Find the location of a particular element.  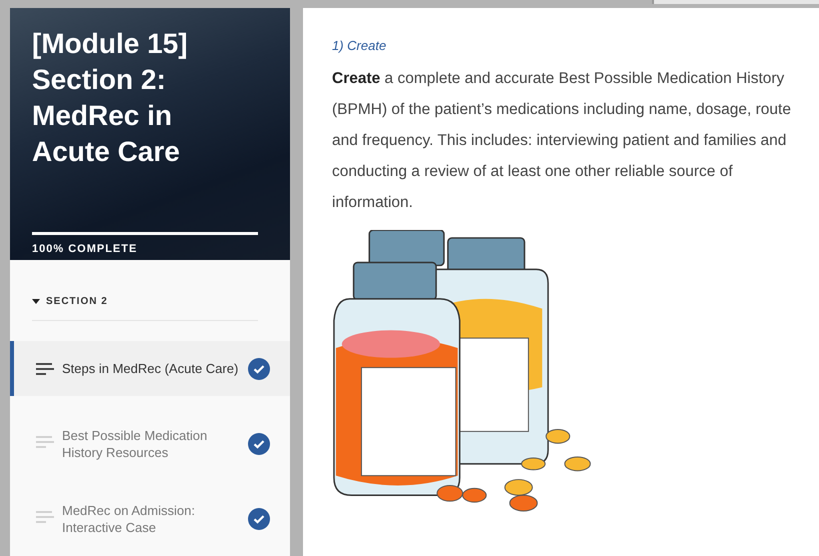

caret-icon is located at coordinates (36, 301).